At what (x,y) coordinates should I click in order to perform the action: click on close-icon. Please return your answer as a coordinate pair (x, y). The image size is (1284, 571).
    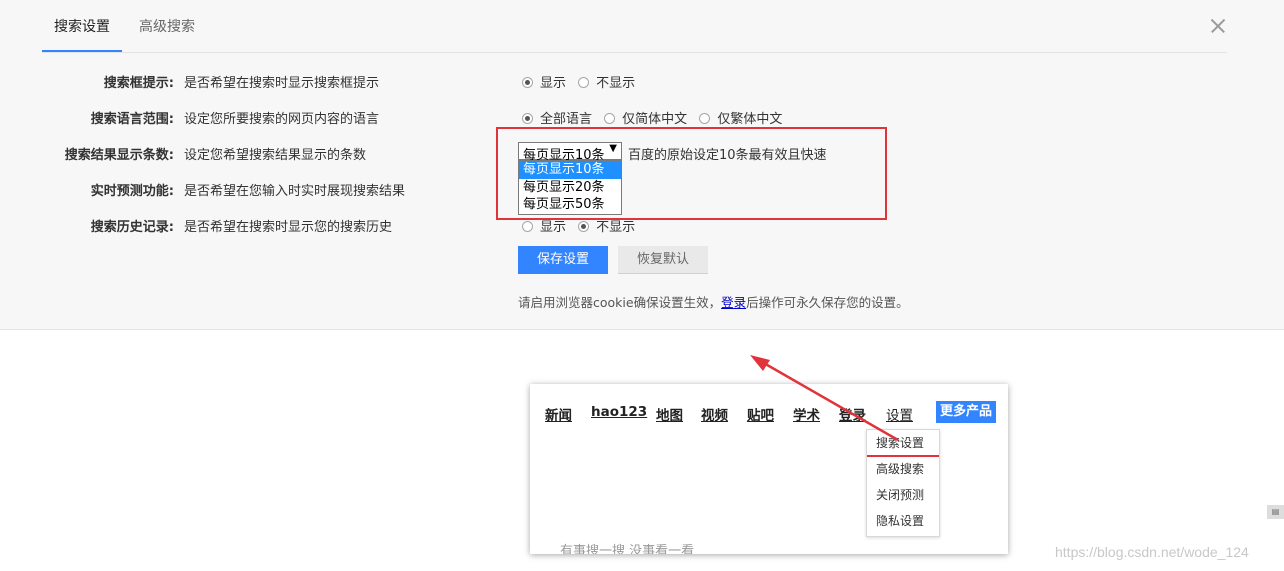
    Looking at the image, I should click on (1218, 26).